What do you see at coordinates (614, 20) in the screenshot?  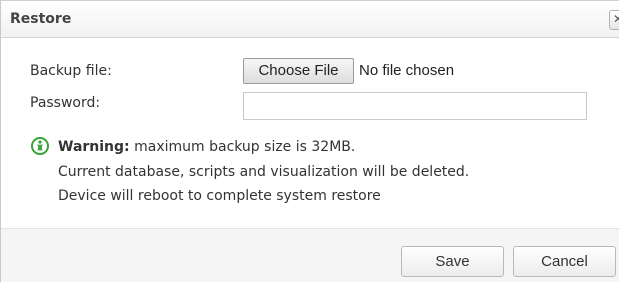 I see `close-icon: ✕` at bounding box center [614, 20].